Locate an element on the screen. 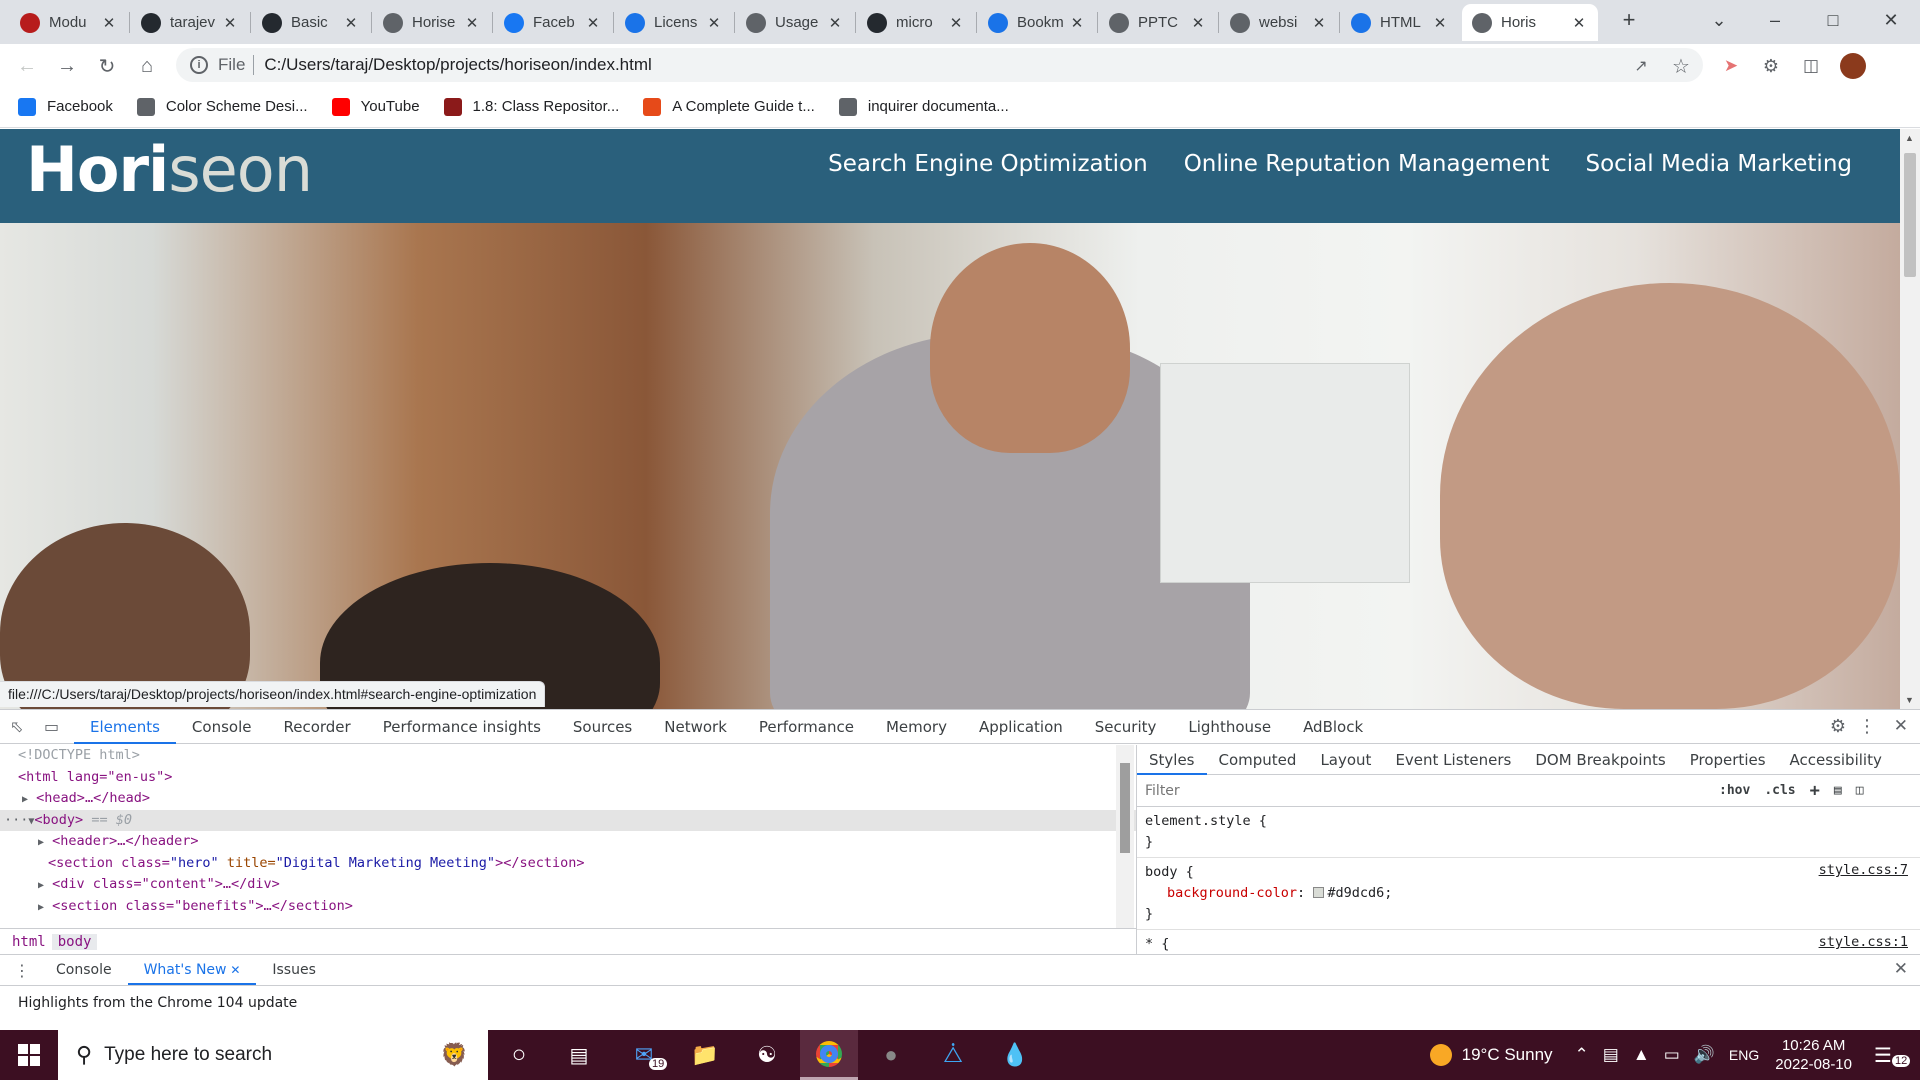 The image size is (1920, 1080). share-icon: ↗ is located at coordinates (1641, 66).